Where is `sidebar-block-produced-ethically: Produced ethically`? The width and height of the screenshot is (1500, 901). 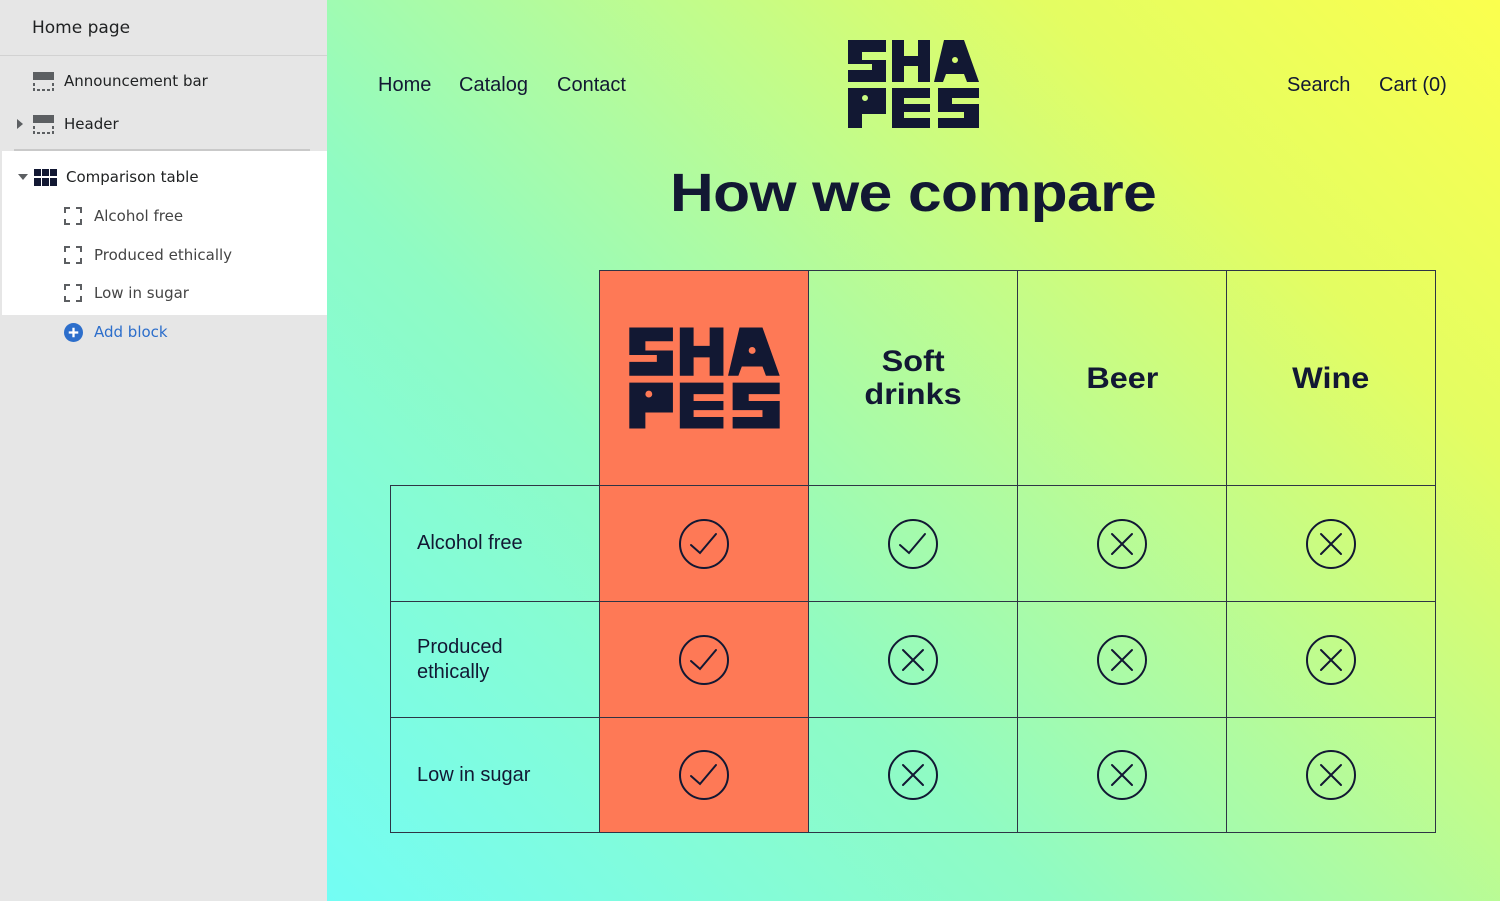 sidebar-block-produced-ethically: Produced ethically is located at coordinates (163, 255).